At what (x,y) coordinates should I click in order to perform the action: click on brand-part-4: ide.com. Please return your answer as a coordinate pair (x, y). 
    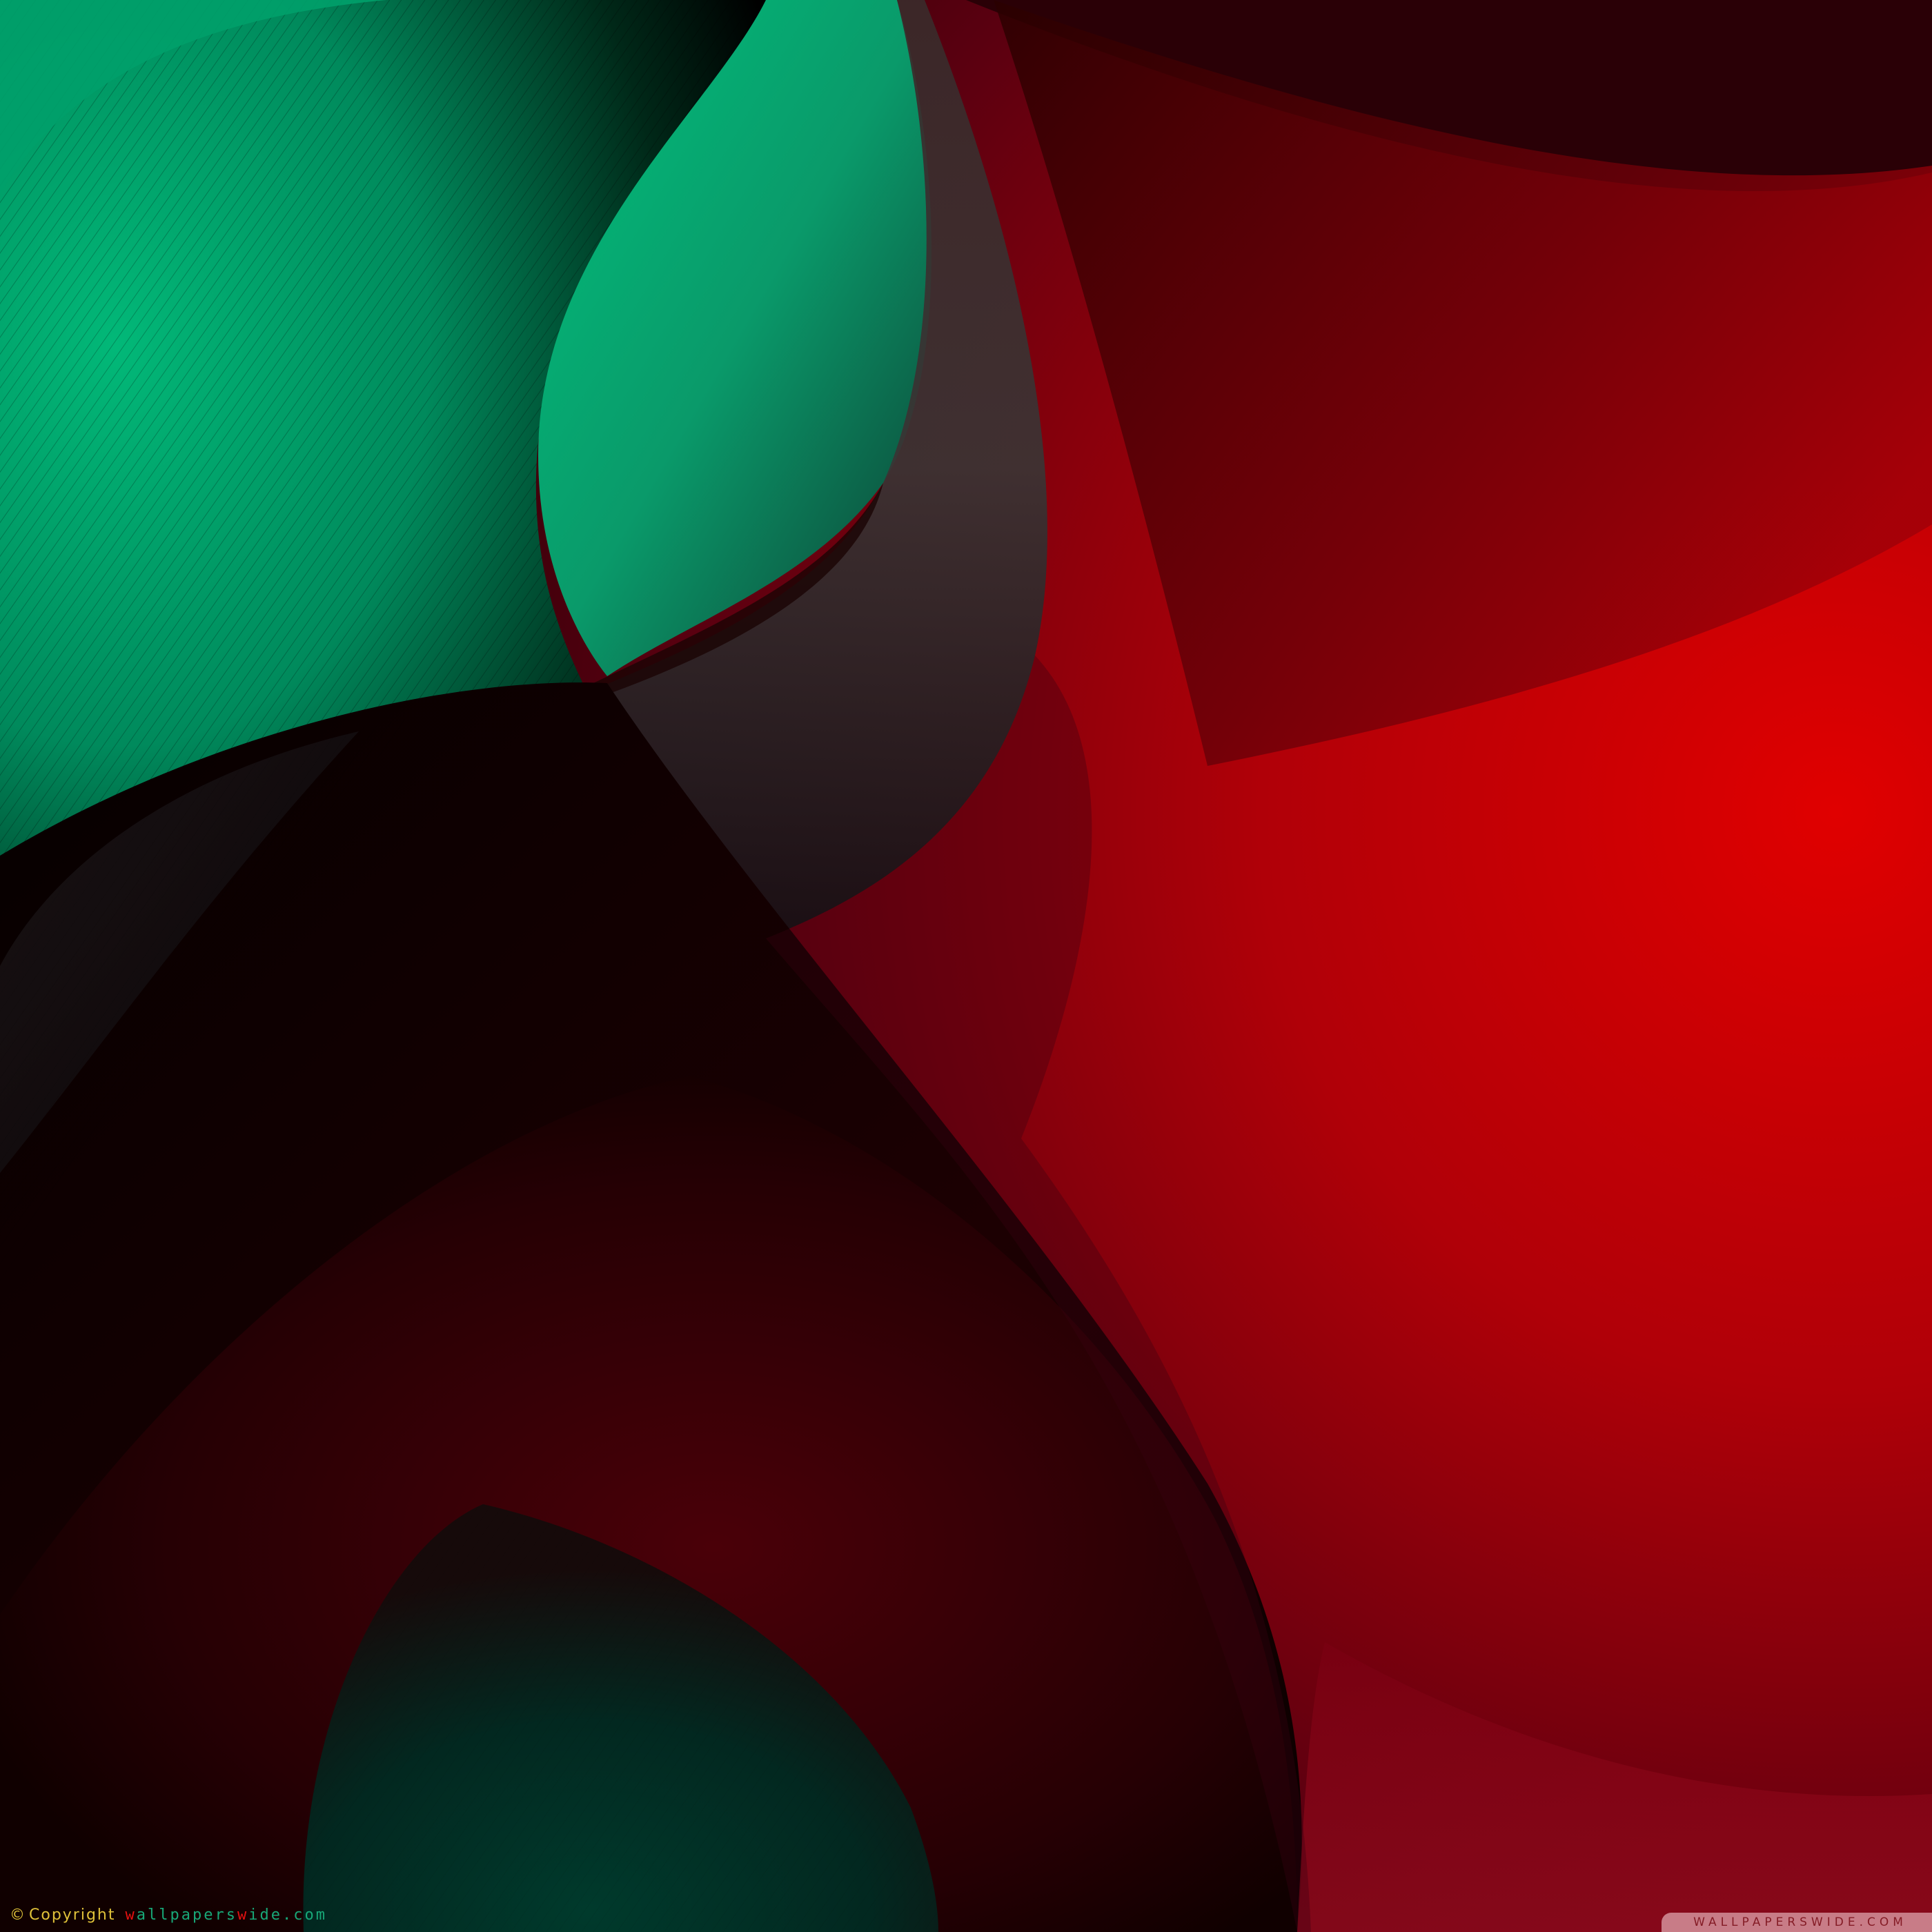
    Looking at the image, I should click on (287, 1915).